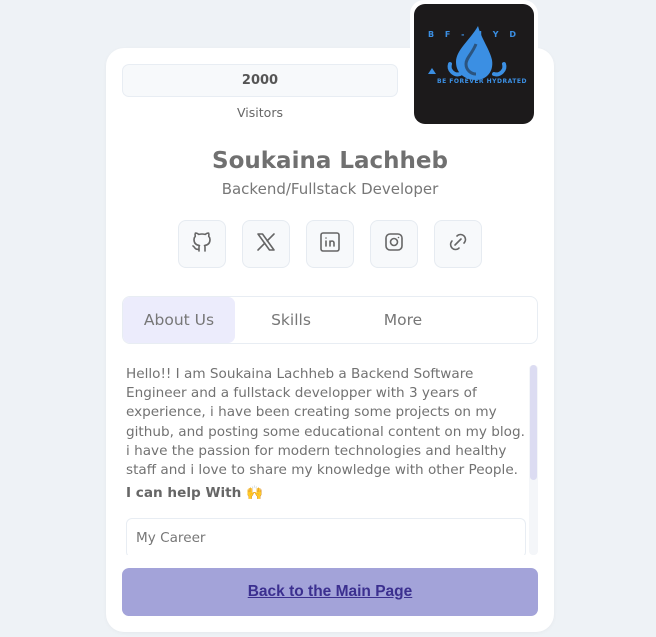  I want to click on content-scrollbar, so click(533, 460).